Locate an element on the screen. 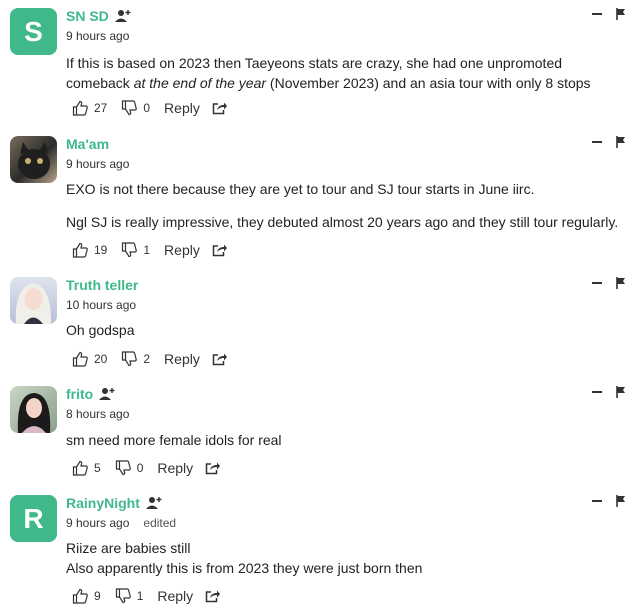 The height and width of the screenshot is (612, 640). username: Ma'am is located at coordinates (87, 144).